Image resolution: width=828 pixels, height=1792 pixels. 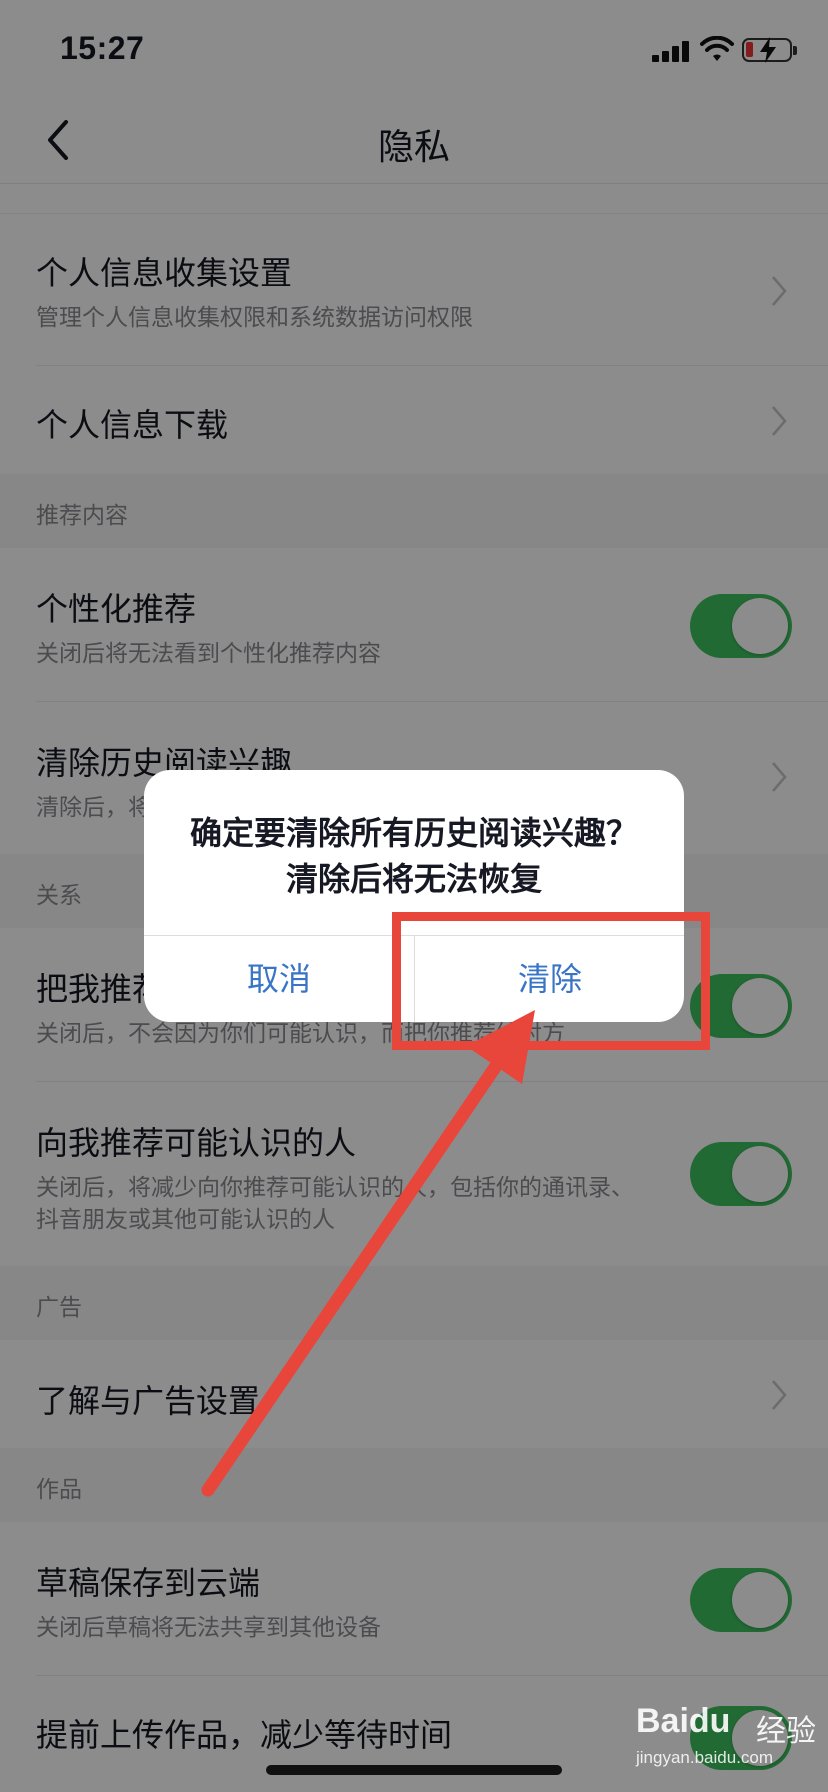 I want to click on cancel-button: 取消, so click(x=279, y=979).